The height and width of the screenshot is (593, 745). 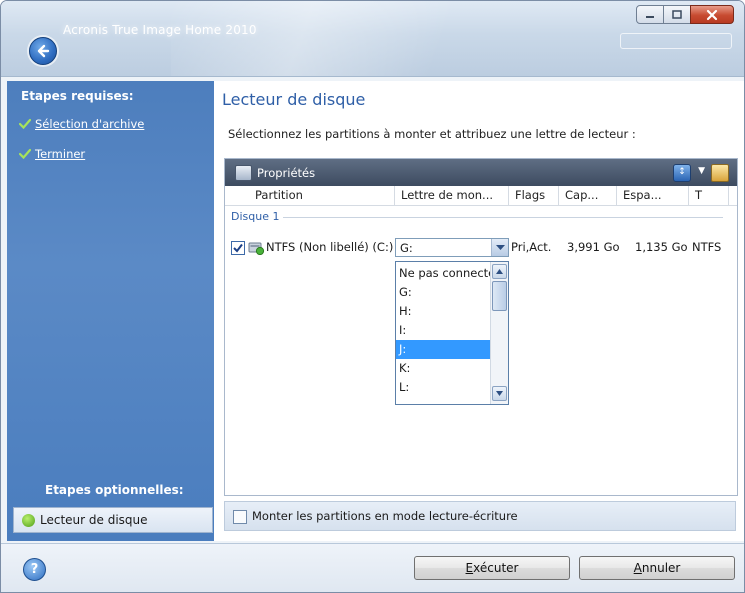 I want to click on scroll-down-button, so click(x=499, y=393).